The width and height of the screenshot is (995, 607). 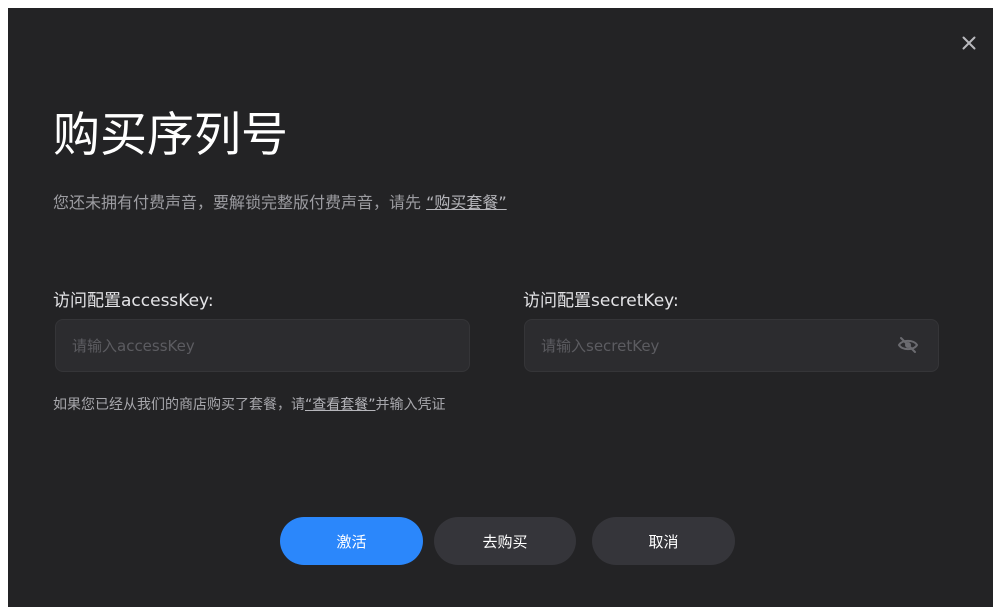 What do you see at coordinates (663, 541) in the screenshot?
I see `cancel-button: 取消` at bounding box center [663, 541].